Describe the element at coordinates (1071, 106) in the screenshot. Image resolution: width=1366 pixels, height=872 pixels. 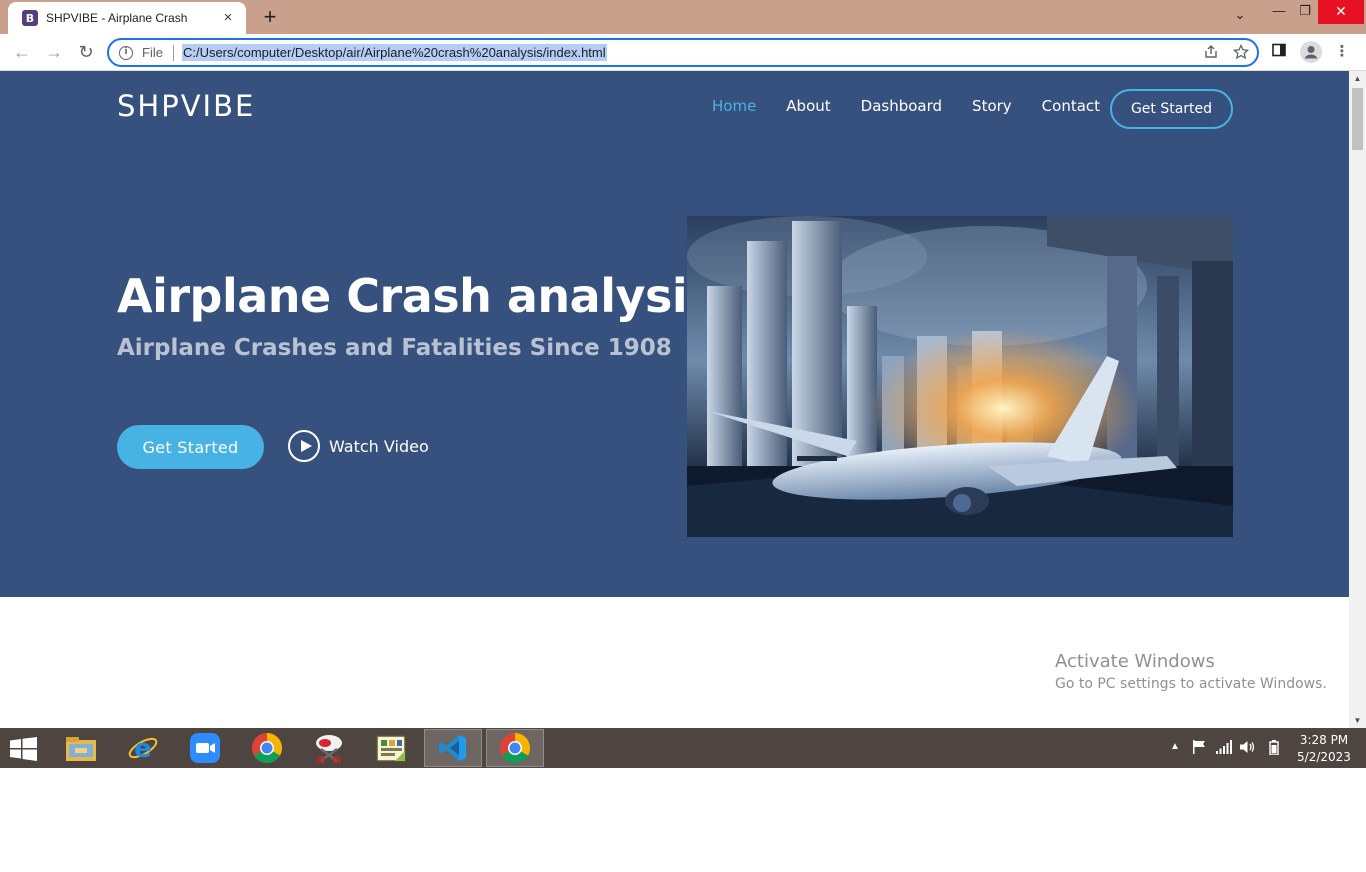
I see `nav-link-contact: Contact` at that location.